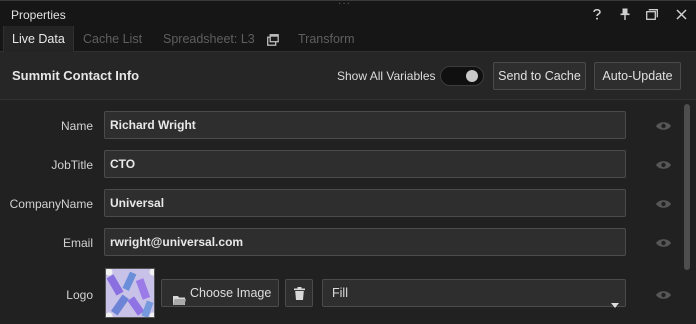  Describe the element at coordinates (652, 14) in the screenshot. I see `restore-window-icon` at that location.